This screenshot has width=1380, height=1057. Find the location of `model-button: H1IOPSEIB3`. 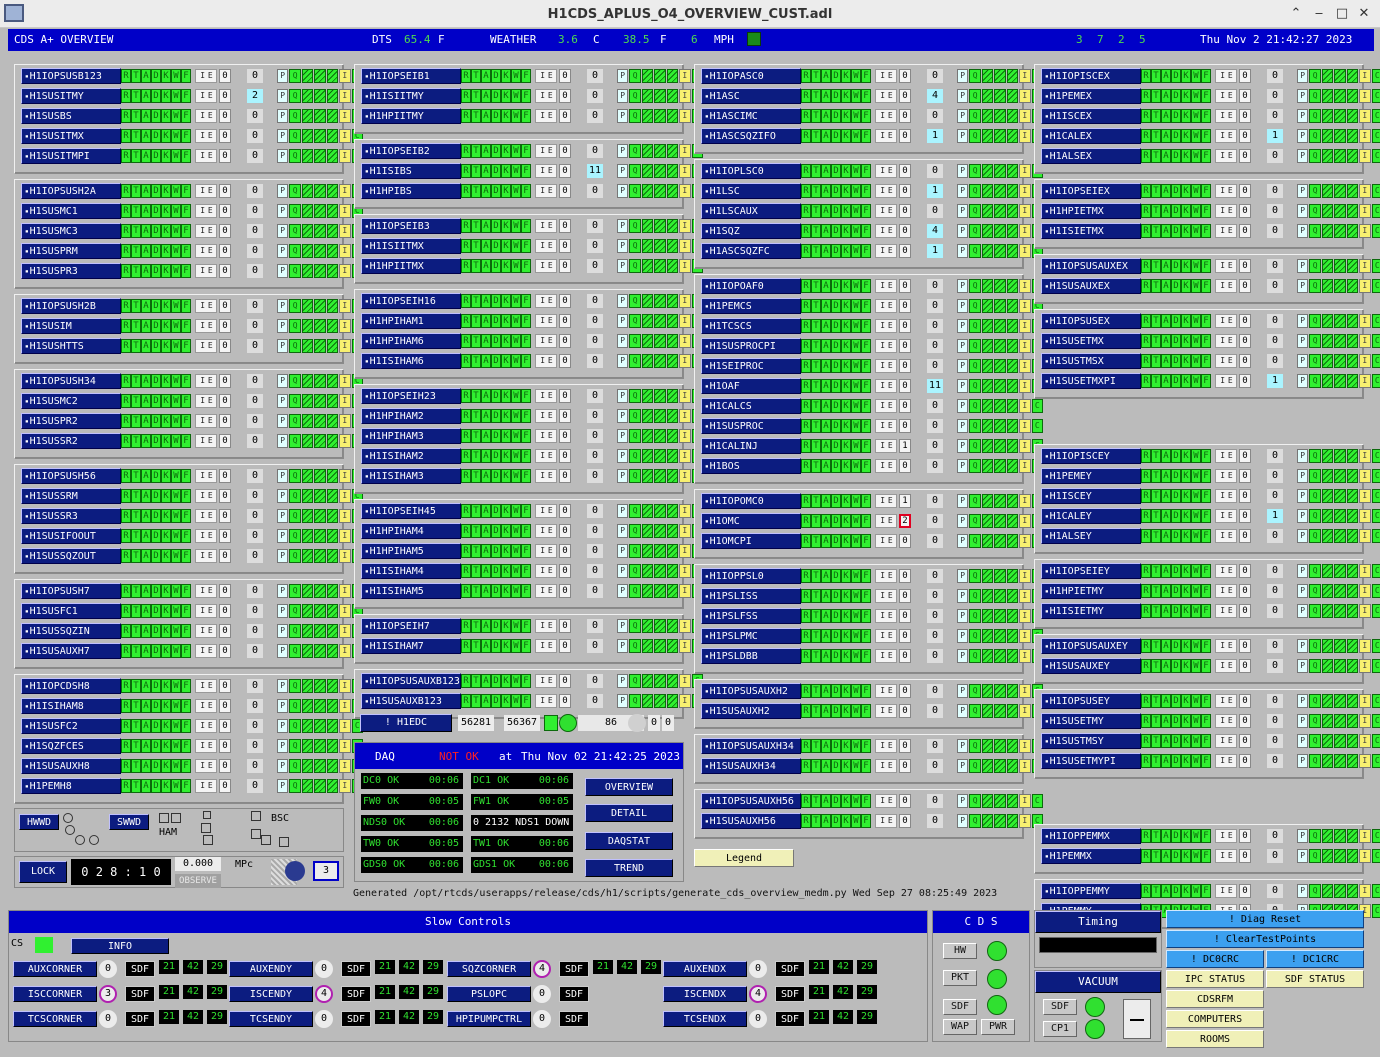

model-button: H1IOPSEIB3 is located at coordinates (411, 226).